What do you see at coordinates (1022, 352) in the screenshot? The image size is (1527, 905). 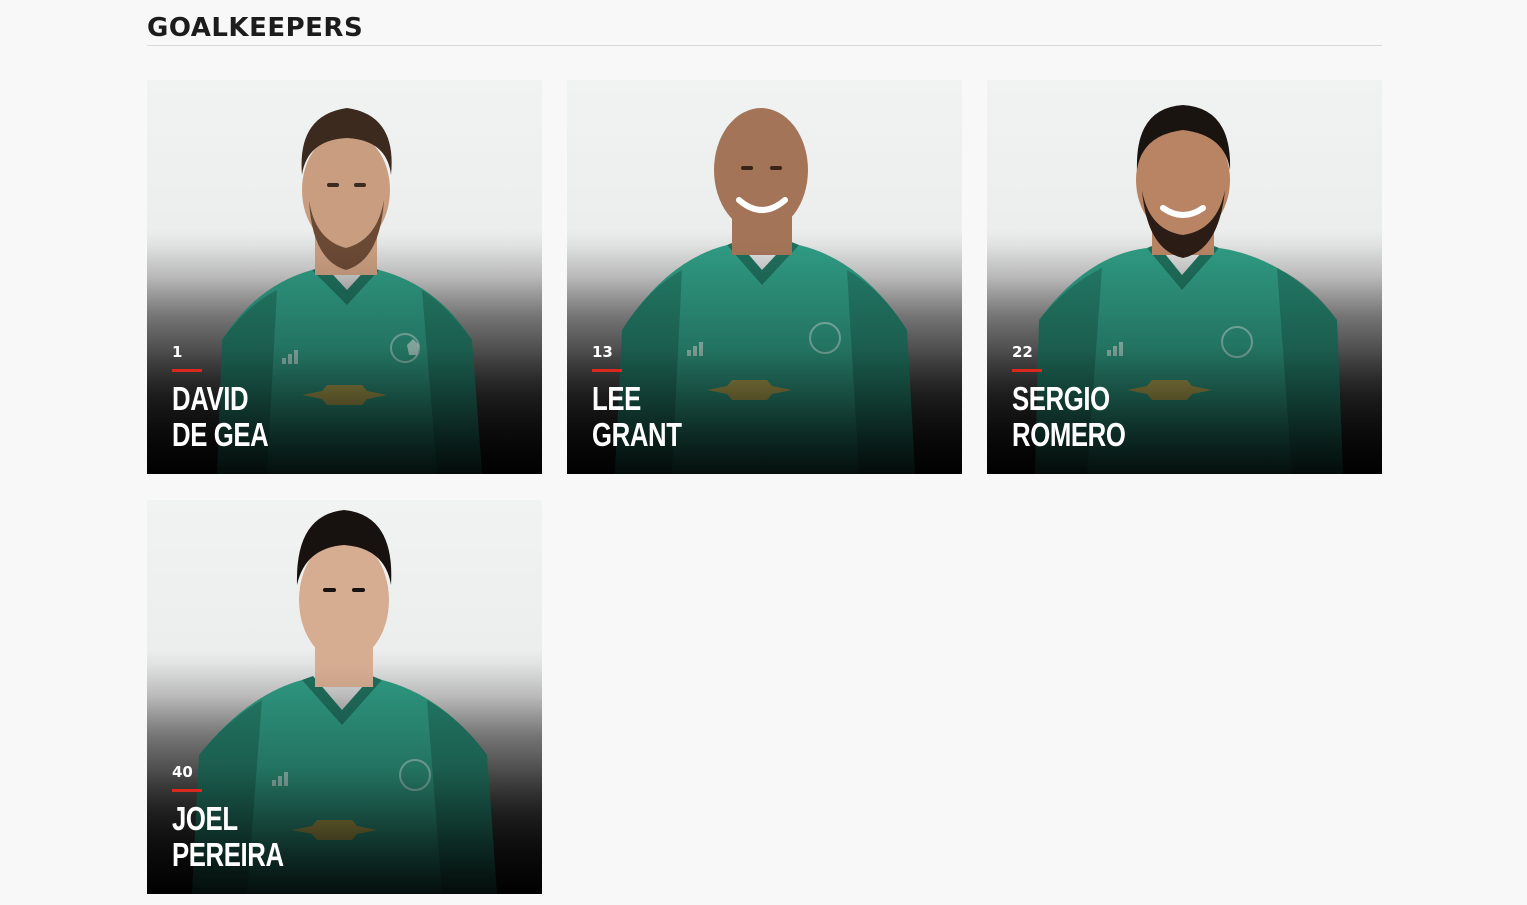 I see `player-number: 22` at bounding box center [1022, 352].